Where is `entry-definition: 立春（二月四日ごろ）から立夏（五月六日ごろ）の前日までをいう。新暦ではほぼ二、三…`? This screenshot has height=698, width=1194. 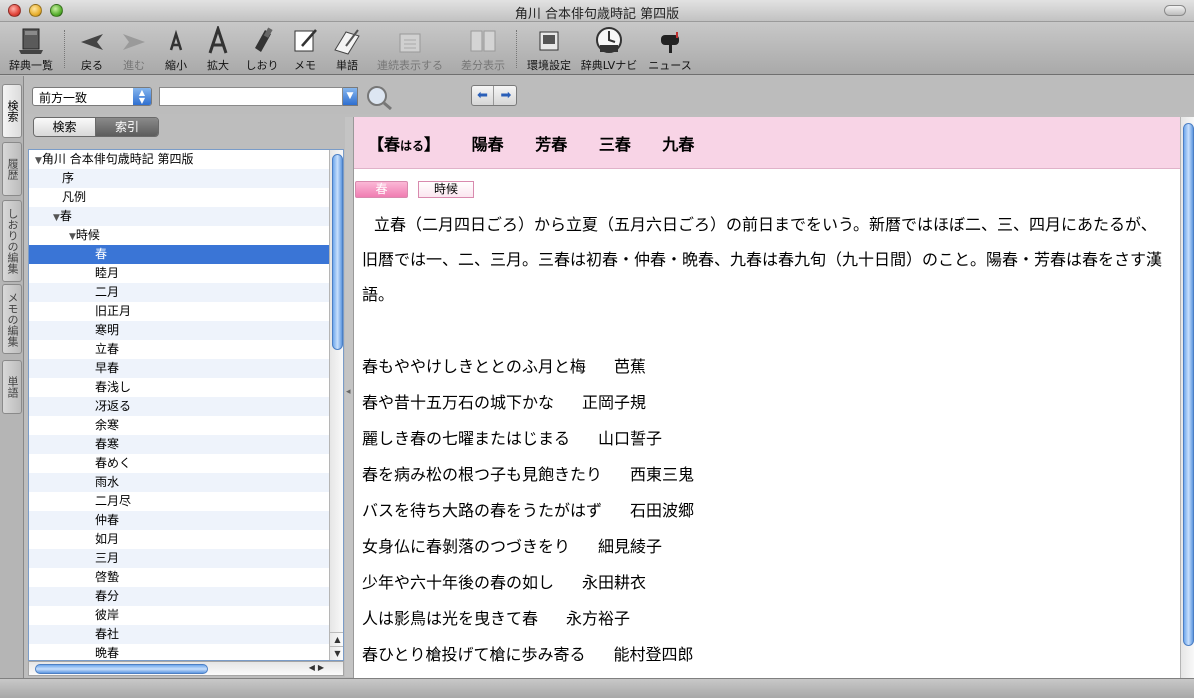 entry-definition: 立春（二月四日ごろ）から立夏（五月六日ごろ）の前日までをいう。新暦ではほぼ二、三… is located at coordinates (762, 259).